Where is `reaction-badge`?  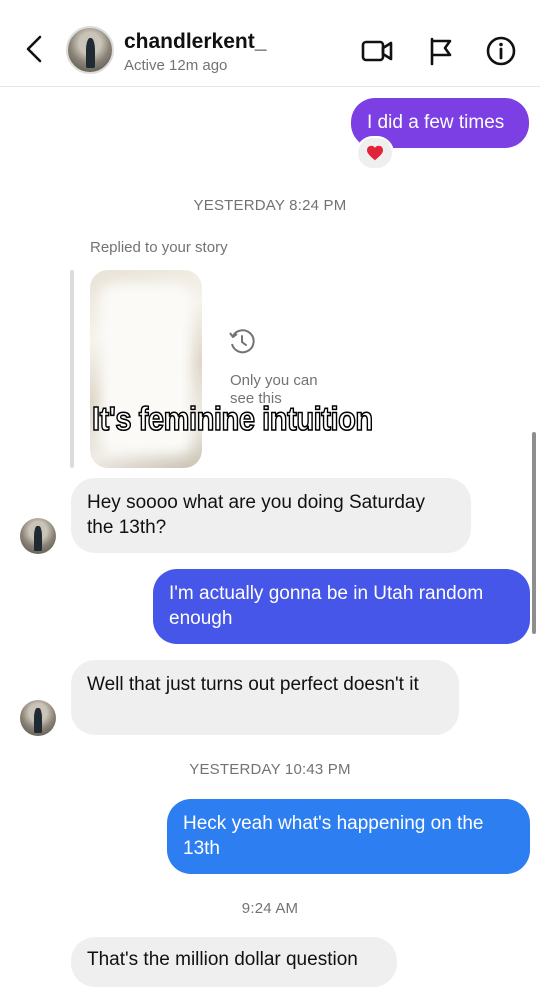
reaction-badge is located at coordinates (375, 153).